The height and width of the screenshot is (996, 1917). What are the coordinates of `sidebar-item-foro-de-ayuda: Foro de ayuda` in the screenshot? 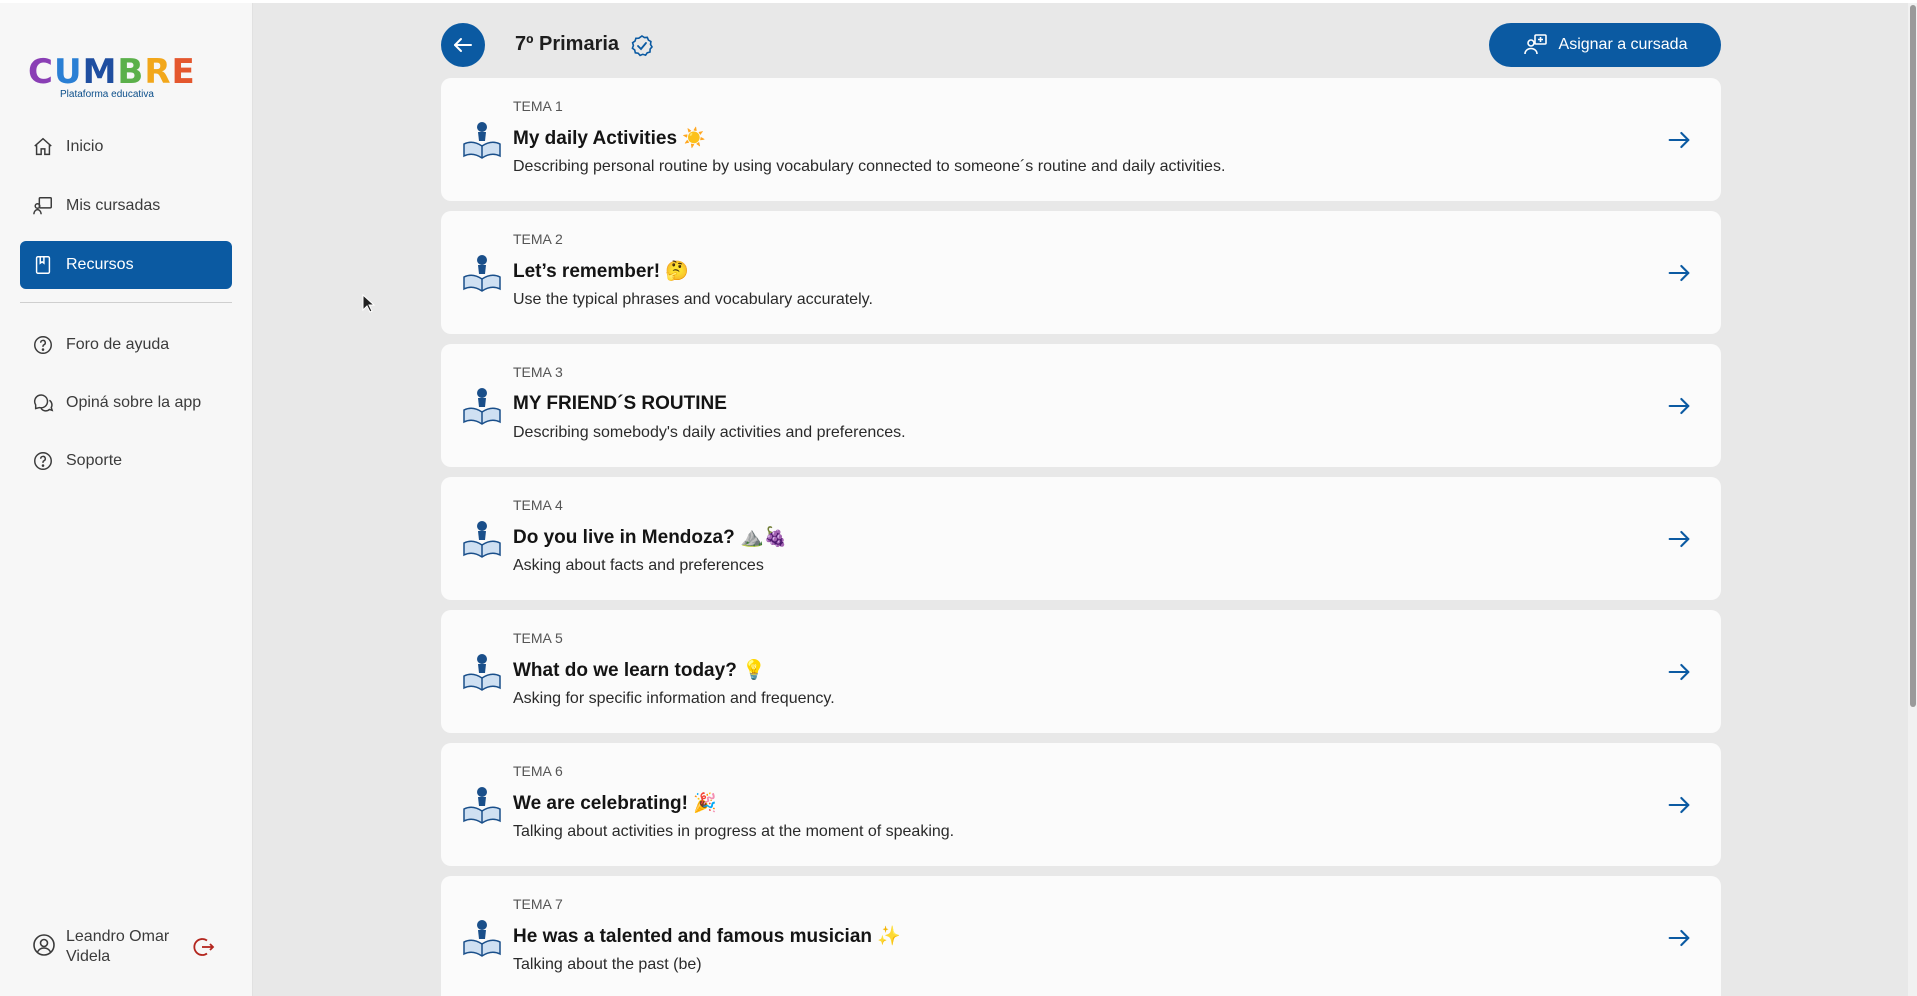 It's located at (126, 345).